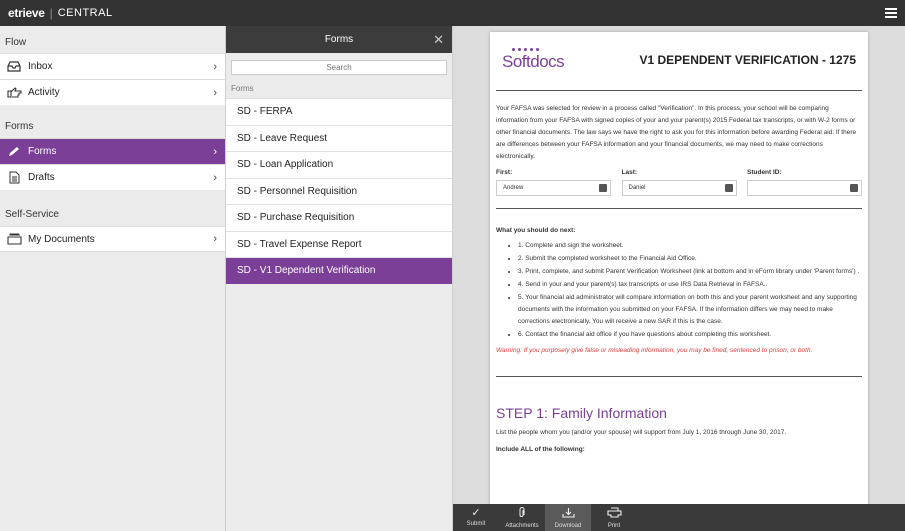  Describe the element at coordinates (14, 152) in the screenshot. I see `pencil-icon` at that location.